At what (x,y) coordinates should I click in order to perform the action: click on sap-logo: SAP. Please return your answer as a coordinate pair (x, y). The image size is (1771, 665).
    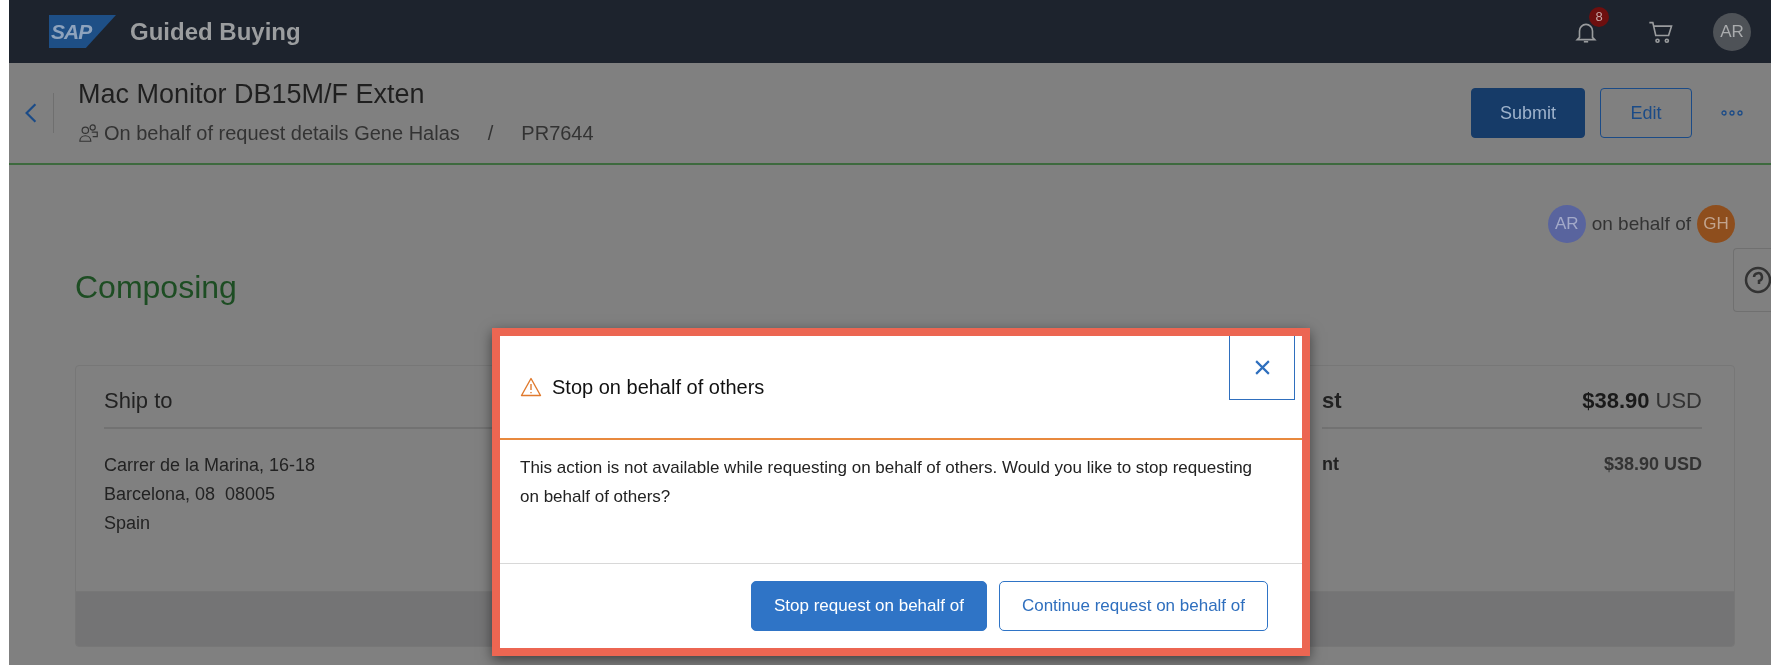
    Looking at the image, I should click on (82, 31).